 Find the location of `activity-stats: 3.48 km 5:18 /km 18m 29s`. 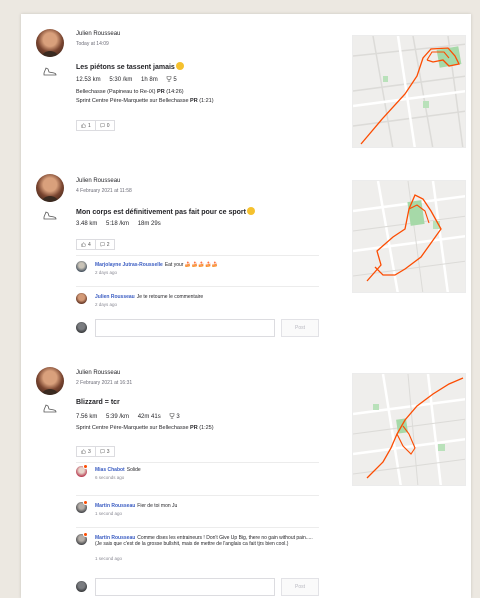

activity-stats: 3.48 km 5:18 /km 18m 29s is located at coordinates (122, 224).